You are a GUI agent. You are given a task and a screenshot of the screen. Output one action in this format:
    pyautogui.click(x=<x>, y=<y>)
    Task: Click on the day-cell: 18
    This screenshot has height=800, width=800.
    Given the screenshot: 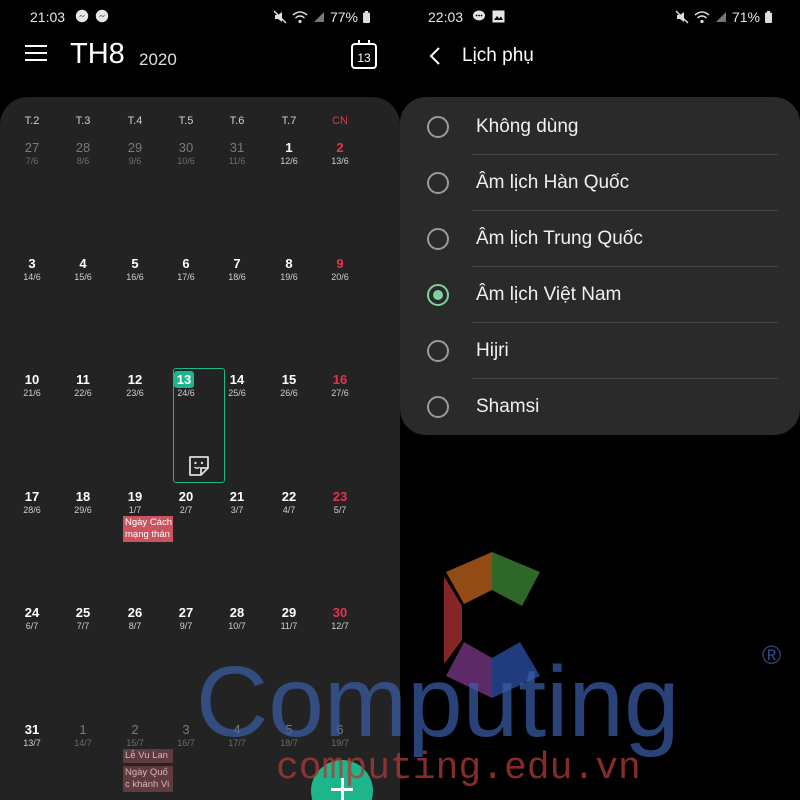 What is the action you would take?
    pyautogui.click(x=83, y=496)
    